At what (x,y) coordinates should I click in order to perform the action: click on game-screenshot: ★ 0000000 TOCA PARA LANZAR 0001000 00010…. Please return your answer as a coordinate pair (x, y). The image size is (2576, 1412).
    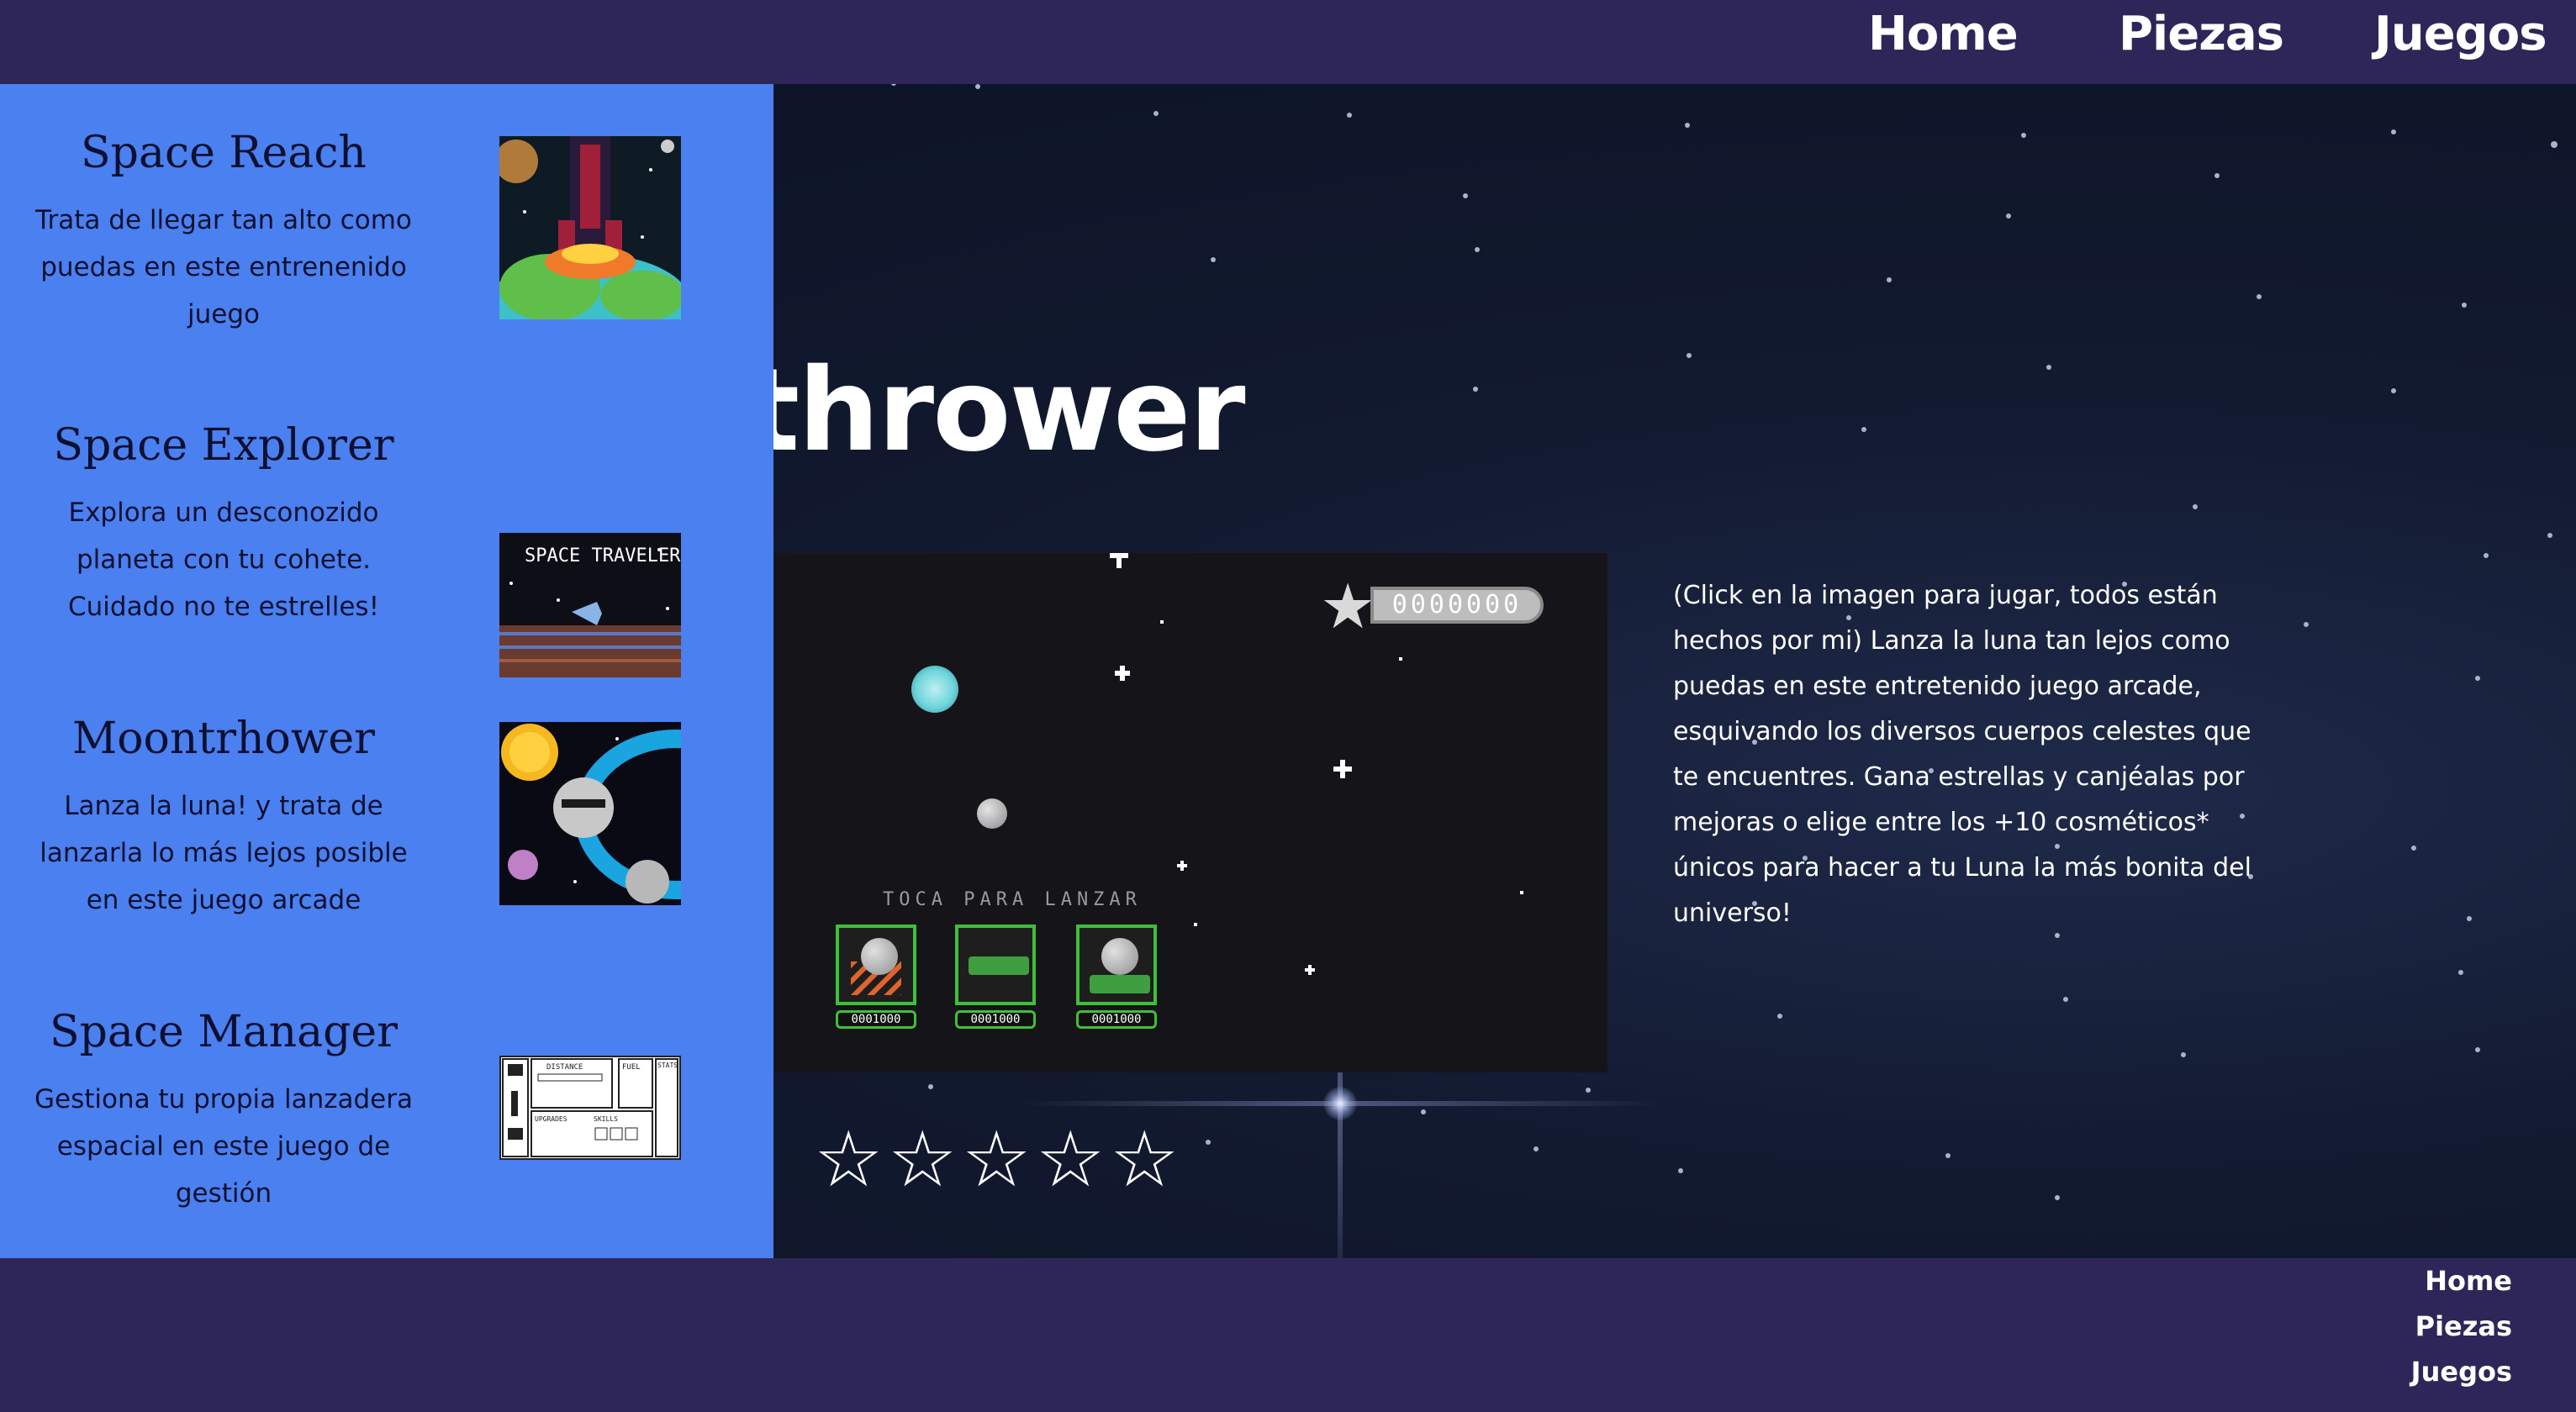
    Looking at the image, I should click on (1140, 812).